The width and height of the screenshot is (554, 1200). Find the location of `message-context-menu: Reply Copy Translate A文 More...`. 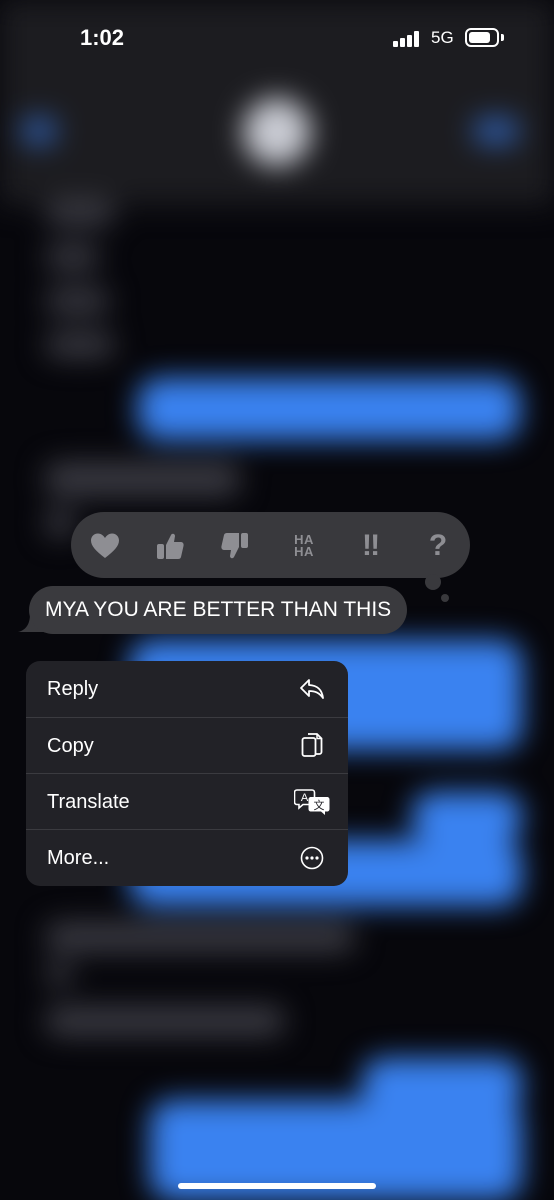

message-context-menu: Reply Copy Translate A文 More... is located at coordinates (187, 773).